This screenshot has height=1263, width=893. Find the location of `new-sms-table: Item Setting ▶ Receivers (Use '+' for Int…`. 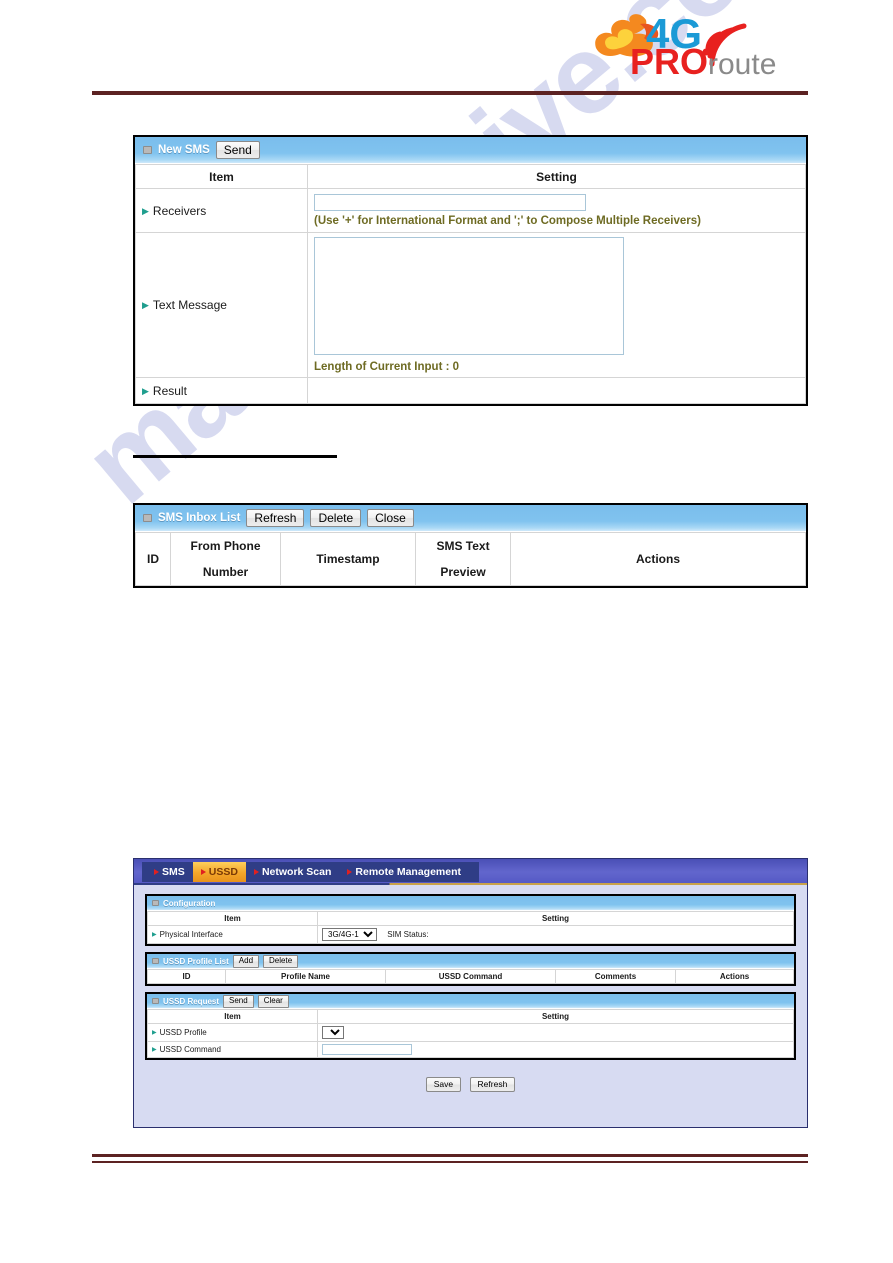

new-sms-table: Item Setting ▶ Receivers (Use '+' for Int… is located at coordinates (470, 284).